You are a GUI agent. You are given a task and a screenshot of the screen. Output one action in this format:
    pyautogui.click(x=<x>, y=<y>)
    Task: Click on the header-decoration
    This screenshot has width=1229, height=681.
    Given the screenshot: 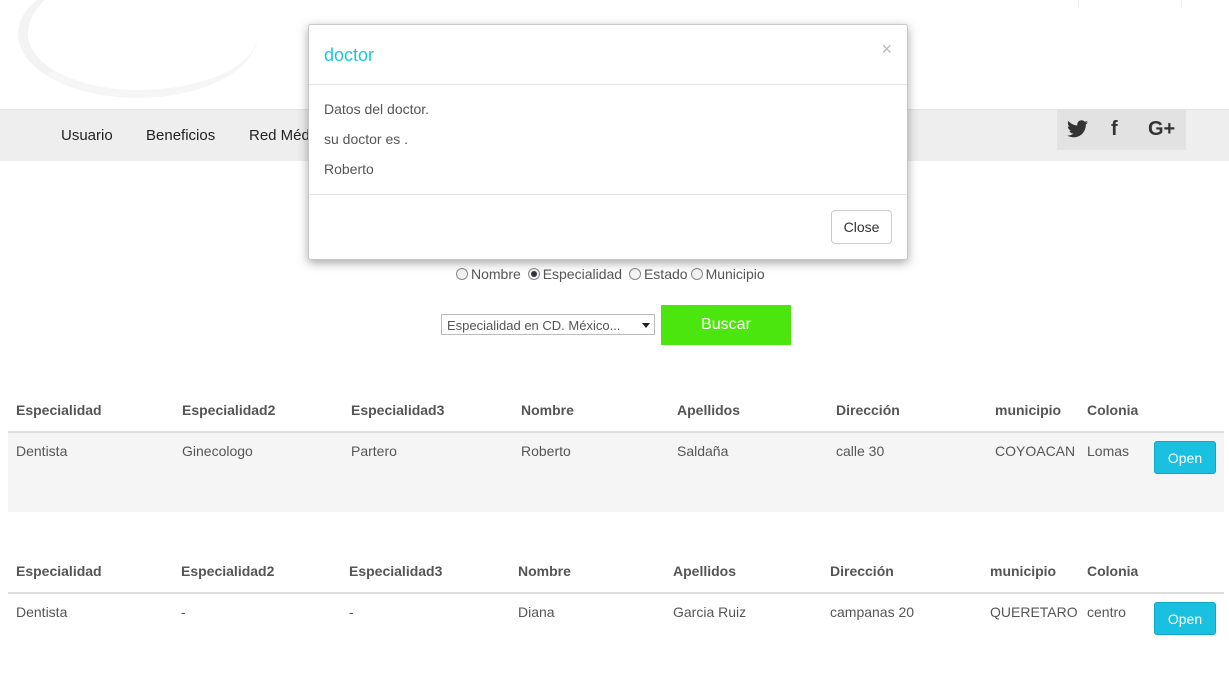 What is the action you would take?
    pyautogui.click(x=1130, y=4)
    